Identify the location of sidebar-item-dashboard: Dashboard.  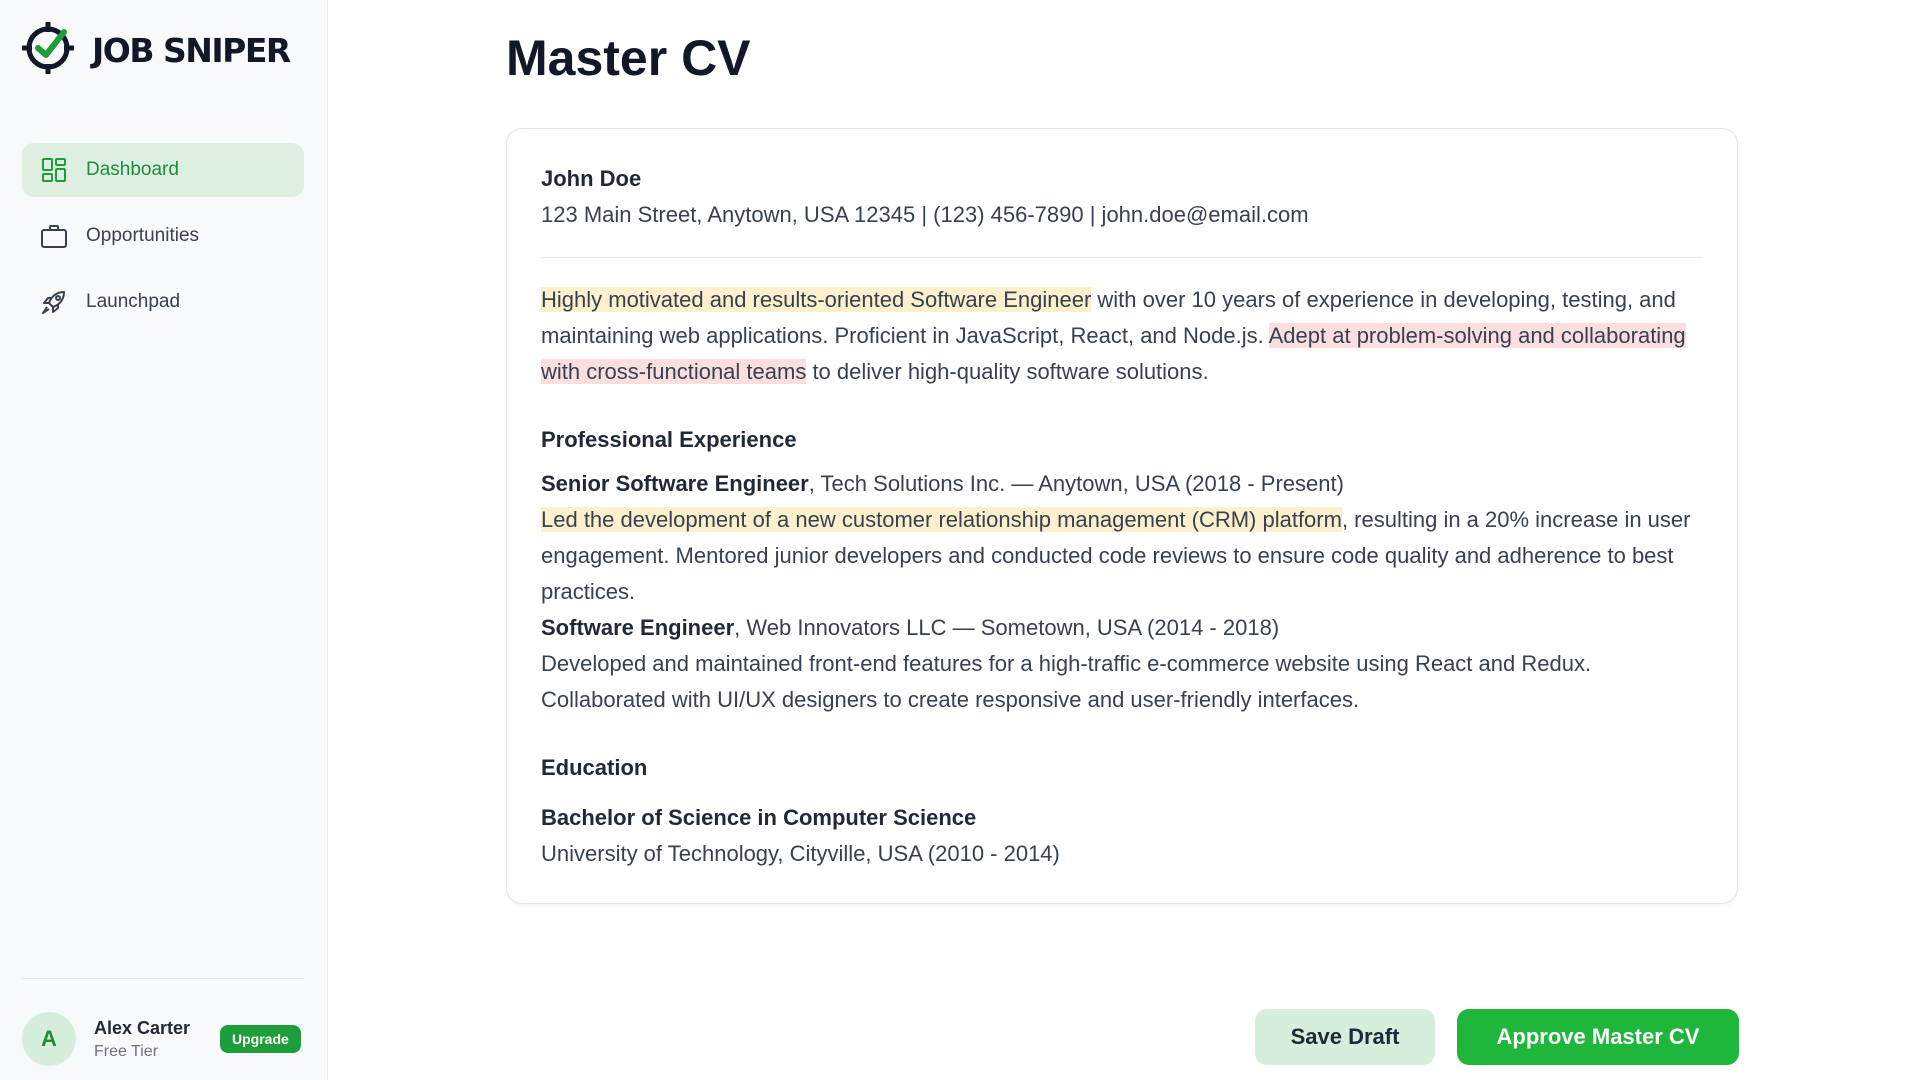
(163, 170).